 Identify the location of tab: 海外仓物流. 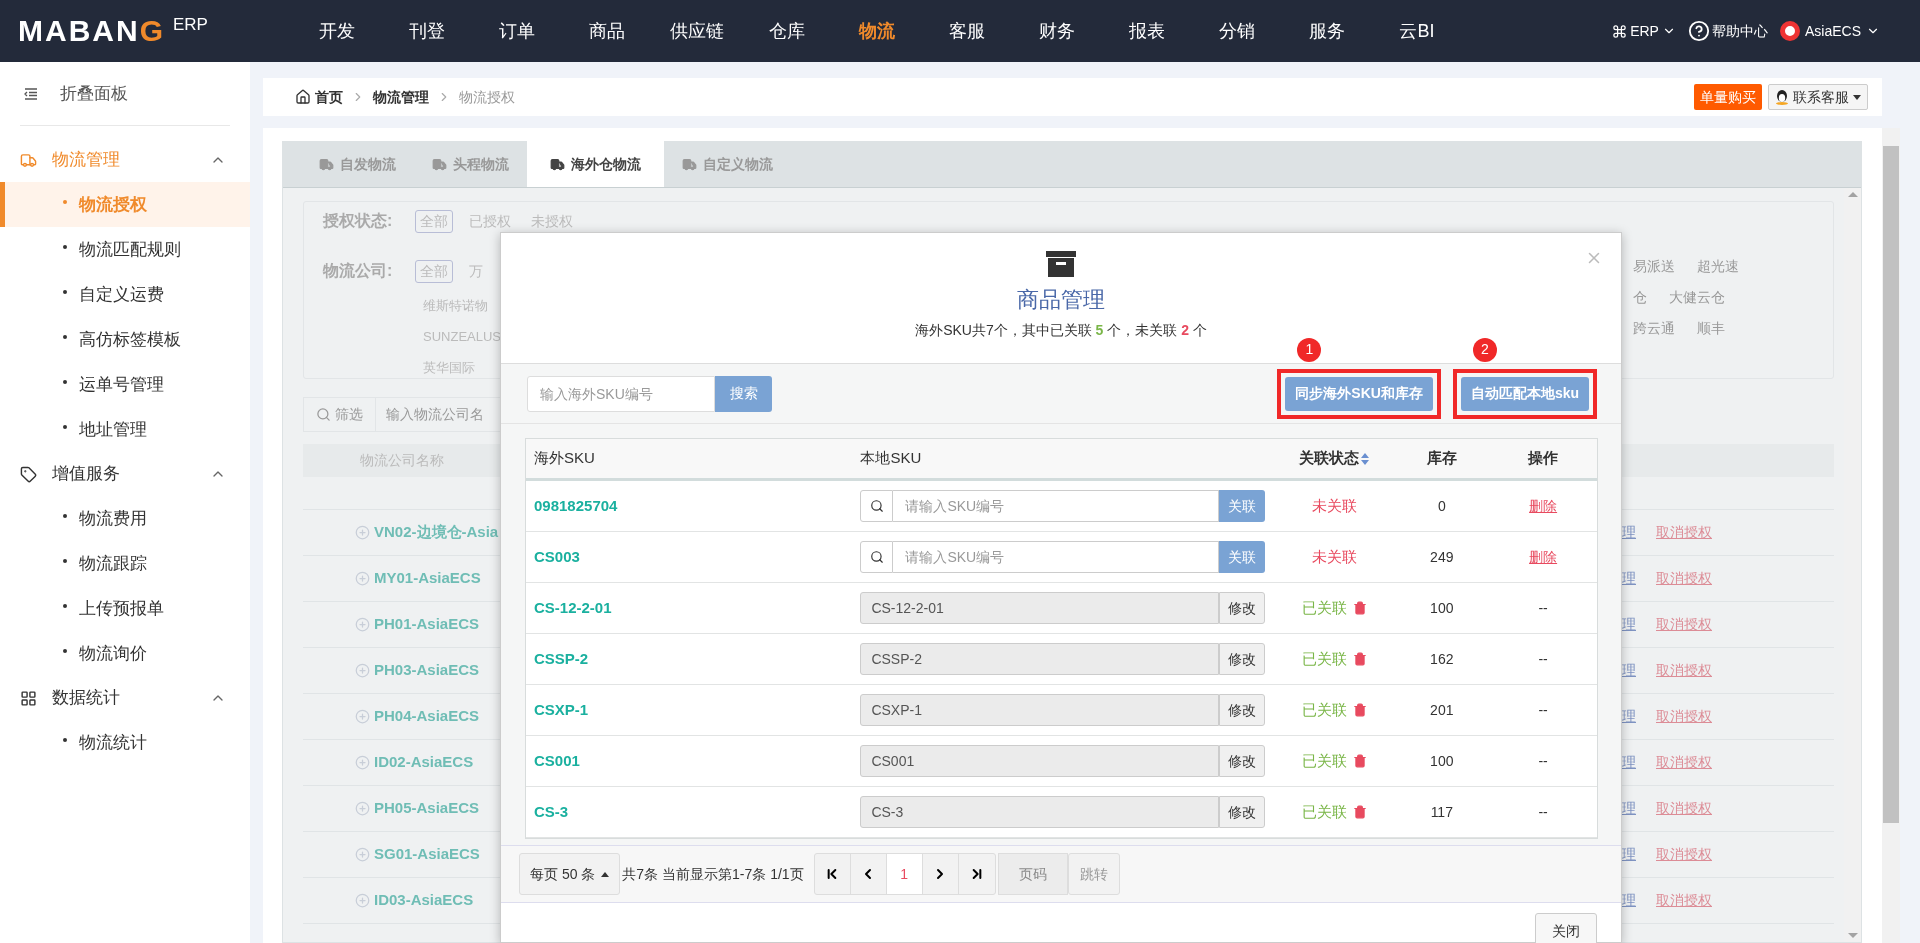
(595, 164).